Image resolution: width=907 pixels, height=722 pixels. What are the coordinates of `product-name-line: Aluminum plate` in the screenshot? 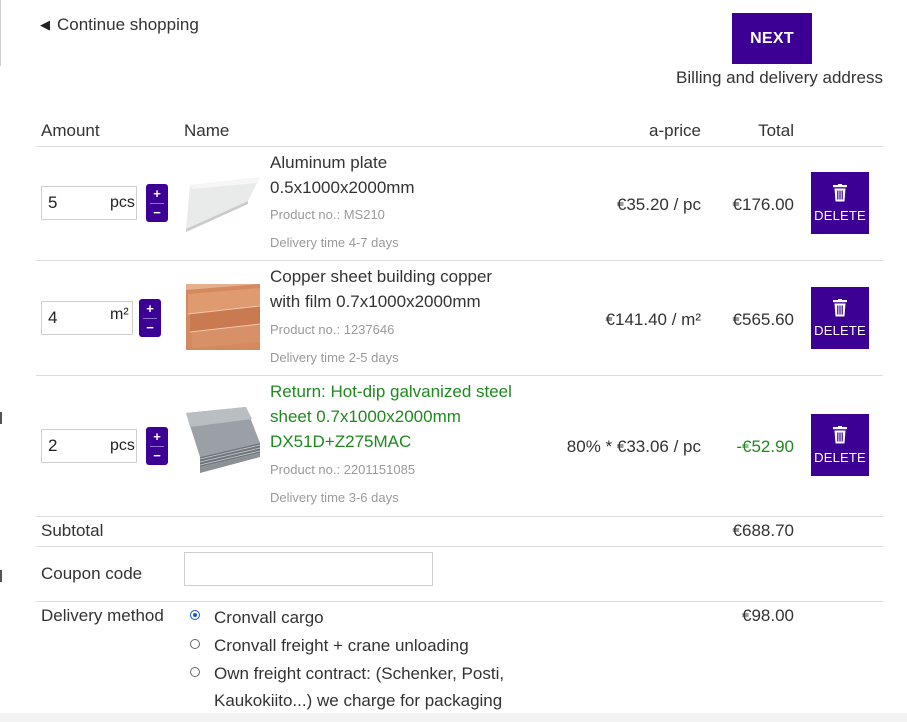 It's located at (329, 162).